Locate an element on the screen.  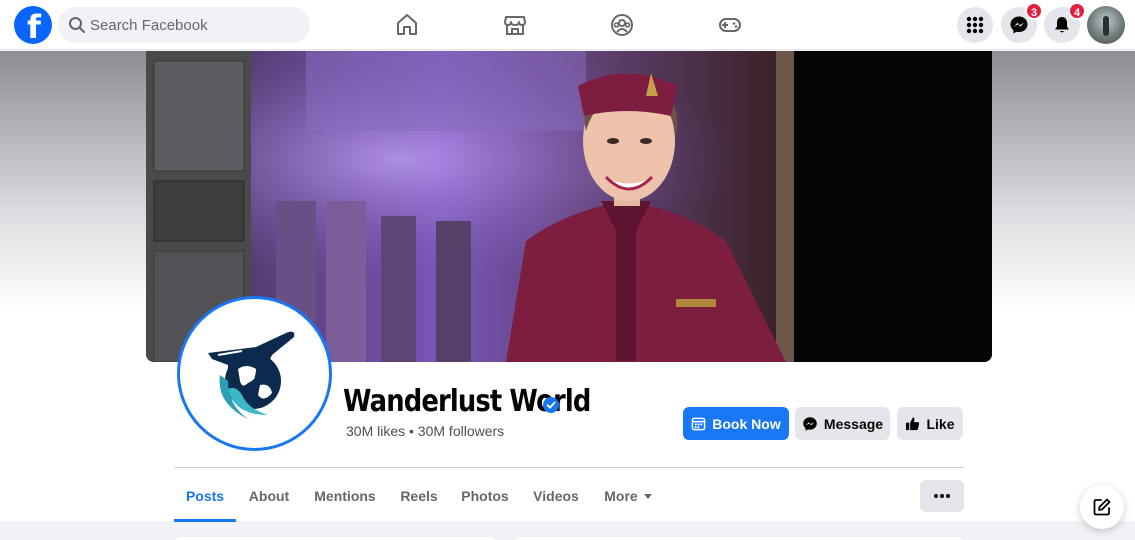
grid-menu-icon is located at coordinates (975, 25).